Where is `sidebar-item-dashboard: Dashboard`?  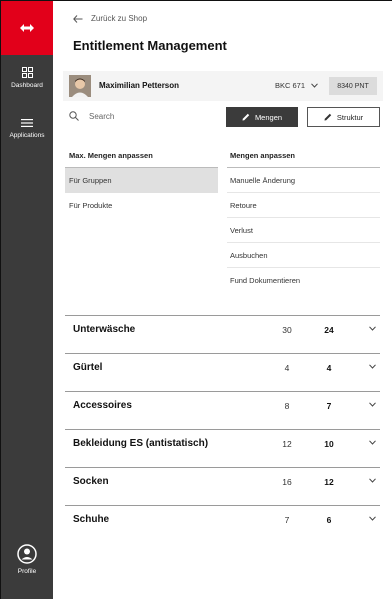 sidebar-item-dashboard: Dashboard is located at coordinates (27, 78).